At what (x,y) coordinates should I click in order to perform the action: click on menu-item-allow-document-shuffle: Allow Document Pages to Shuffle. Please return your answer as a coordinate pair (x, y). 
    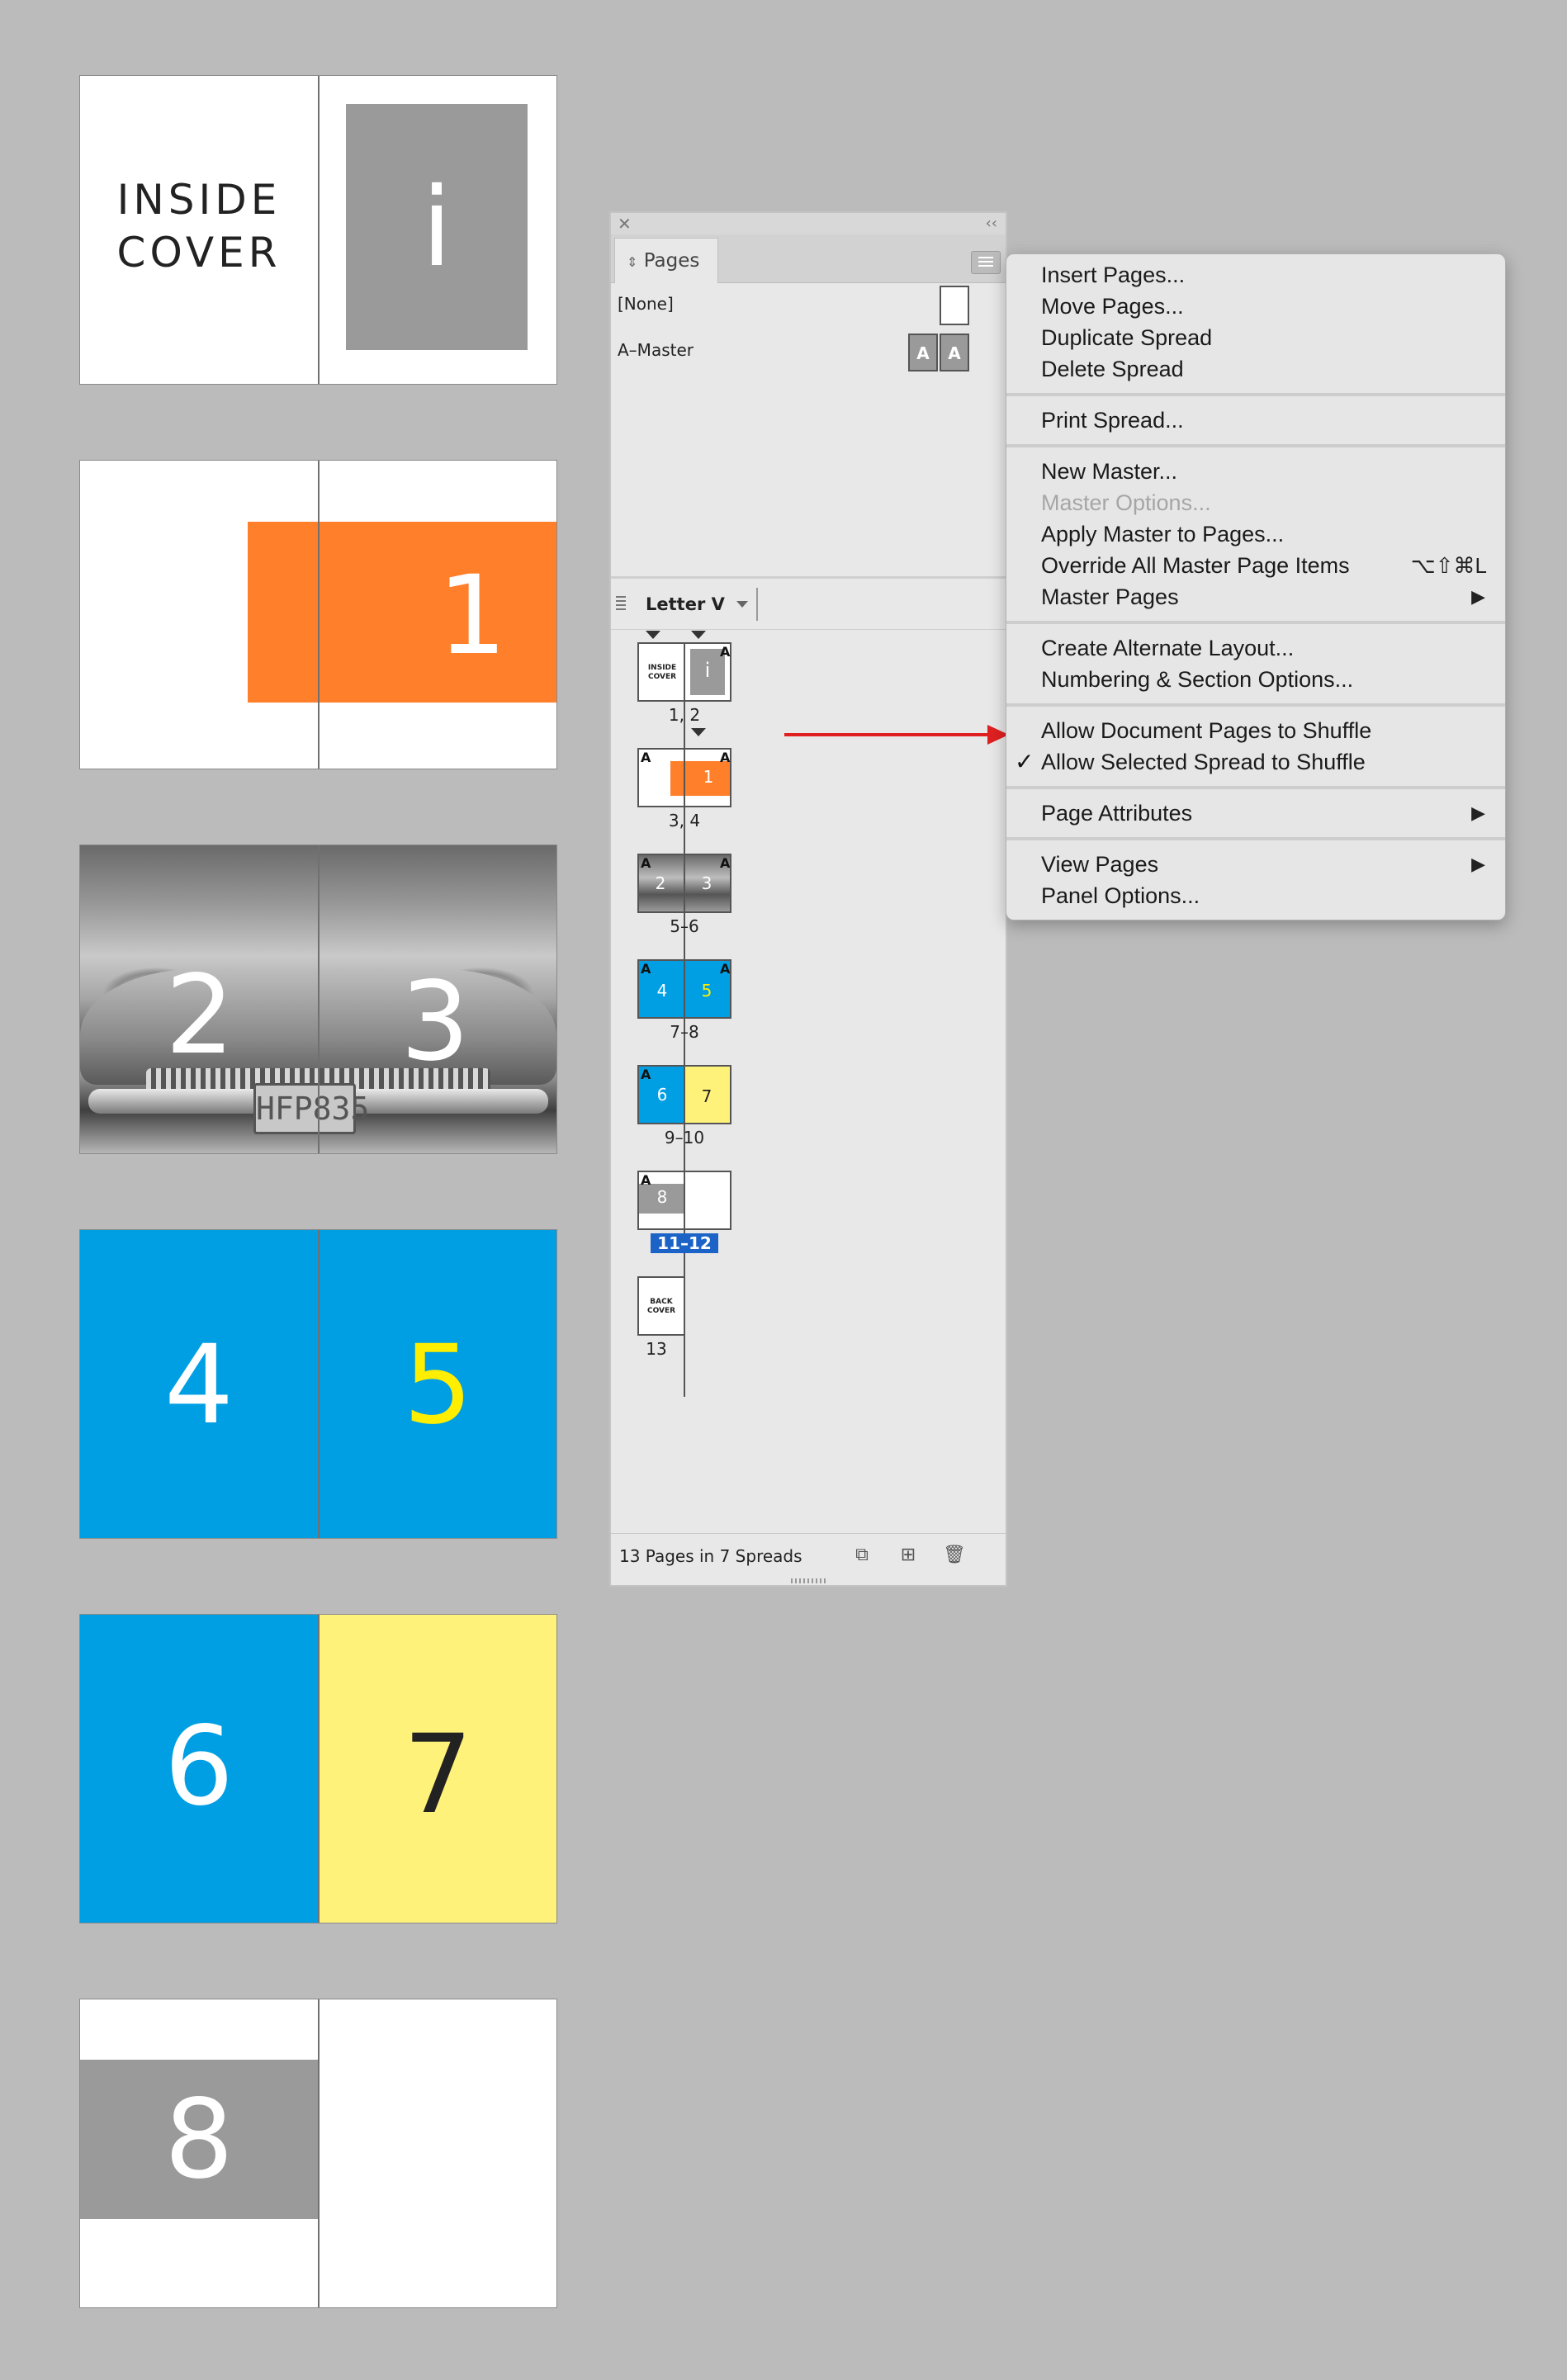
    Looking at the image, I should click on (1206, 730).